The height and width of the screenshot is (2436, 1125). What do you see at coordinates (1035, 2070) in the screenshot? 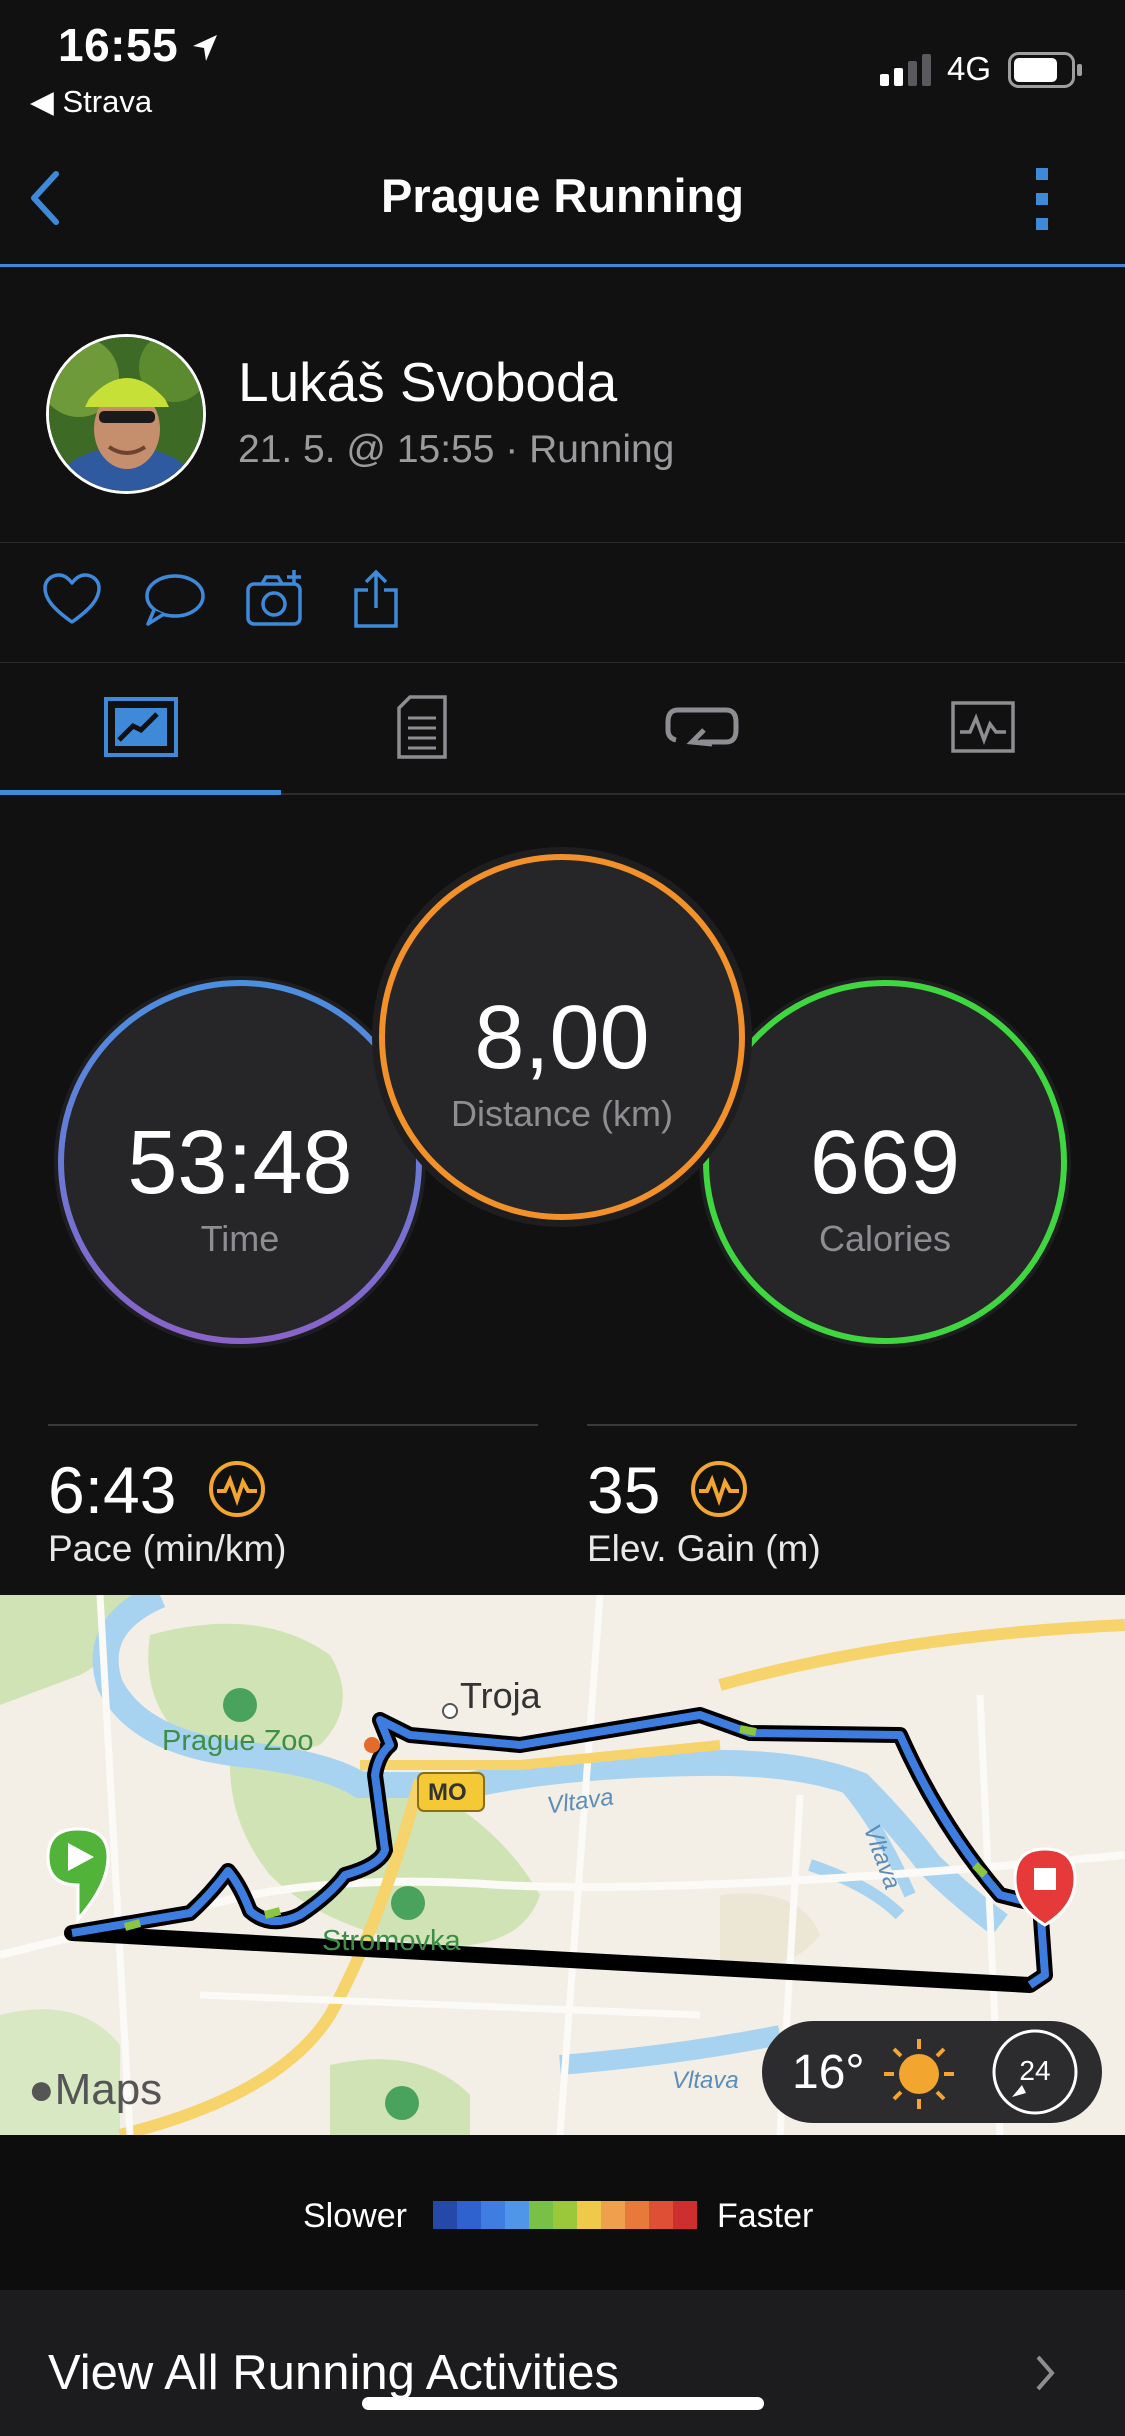
I see `wind-speed: 24` at bounding box center [1035, 2070].